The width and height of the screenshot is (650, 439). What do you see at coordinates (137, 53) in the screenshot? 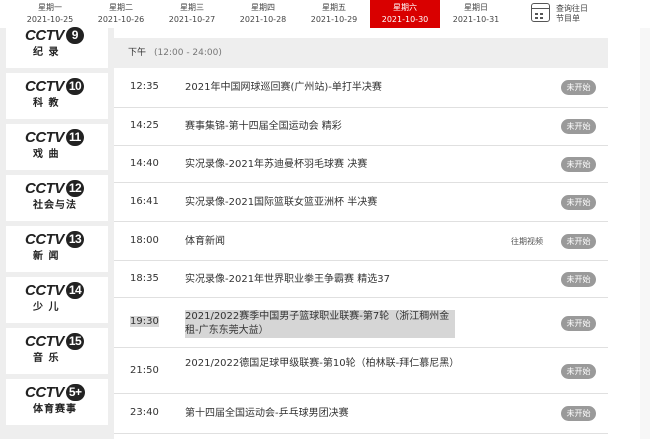
I see `period-label: 下午` at bounding box center [137, 53].